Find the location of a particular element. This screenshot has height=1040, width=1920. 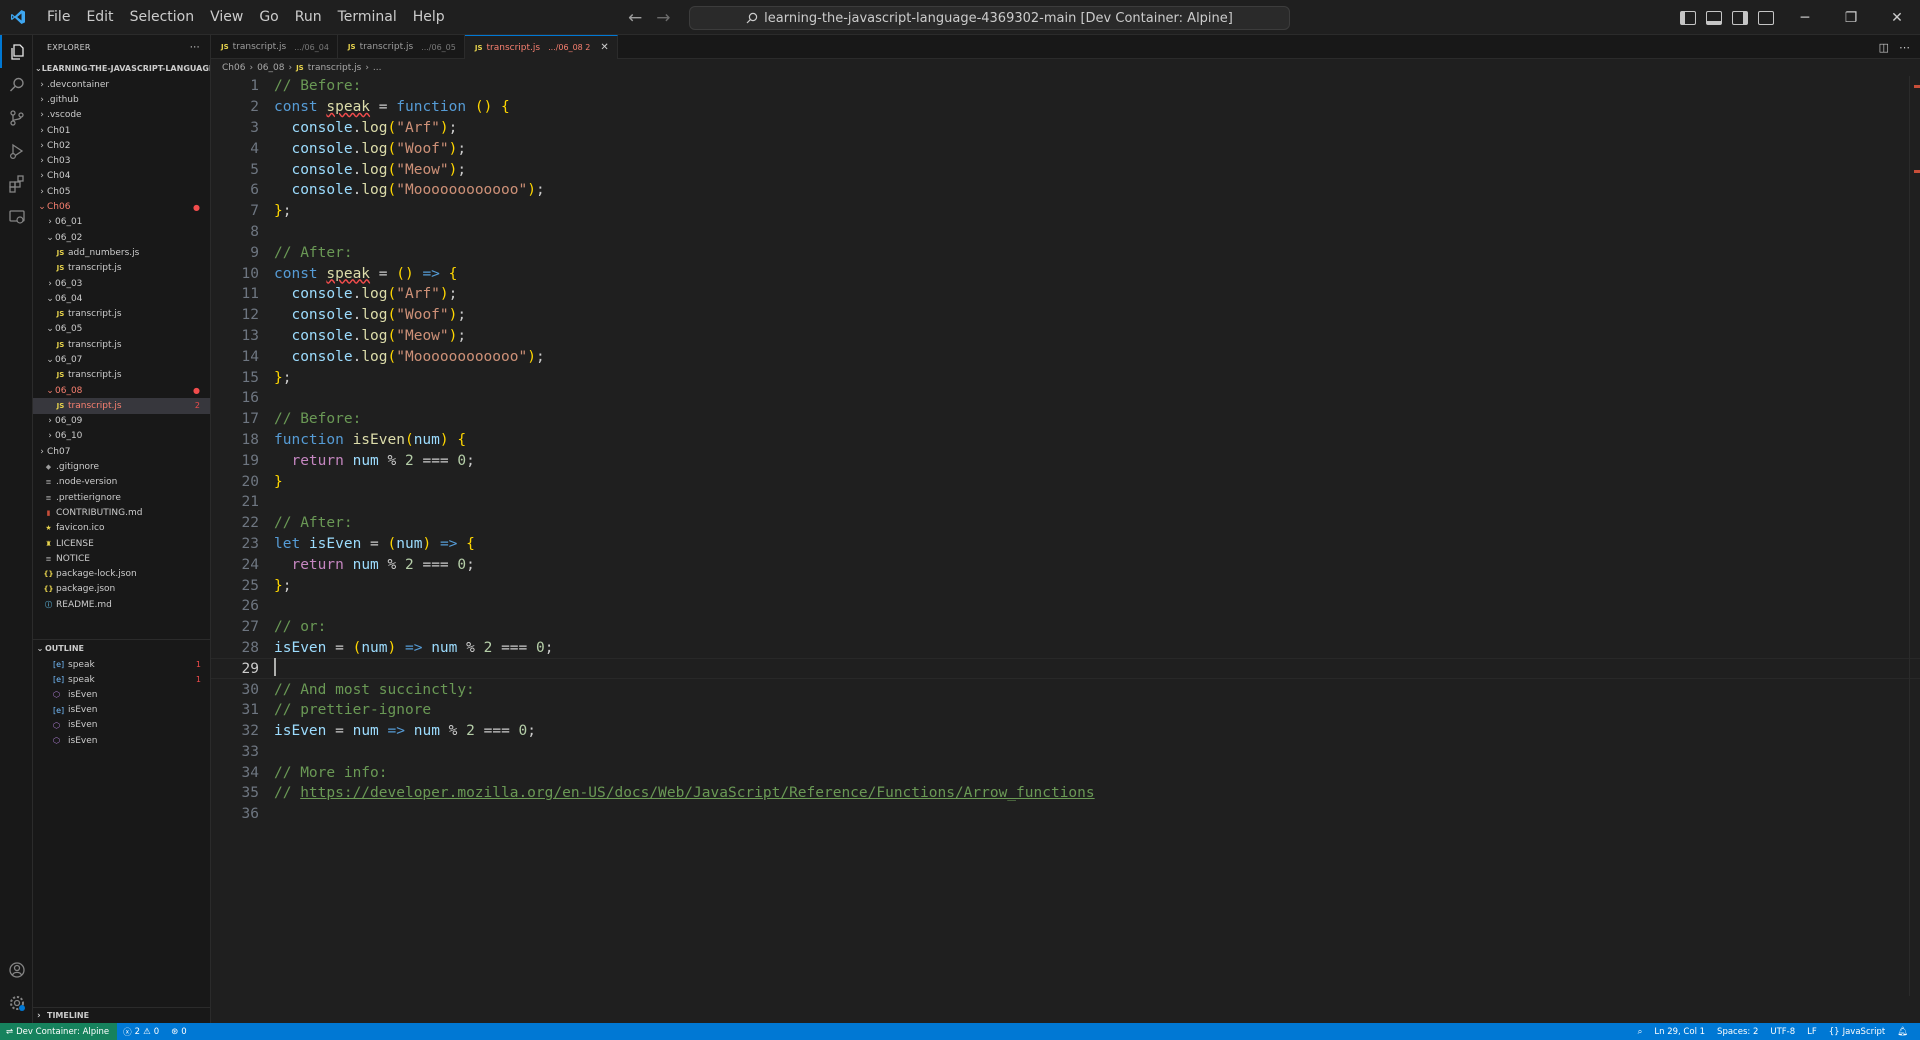

indentation: Spaces: 2 is located at coordinates (1737, 1032).